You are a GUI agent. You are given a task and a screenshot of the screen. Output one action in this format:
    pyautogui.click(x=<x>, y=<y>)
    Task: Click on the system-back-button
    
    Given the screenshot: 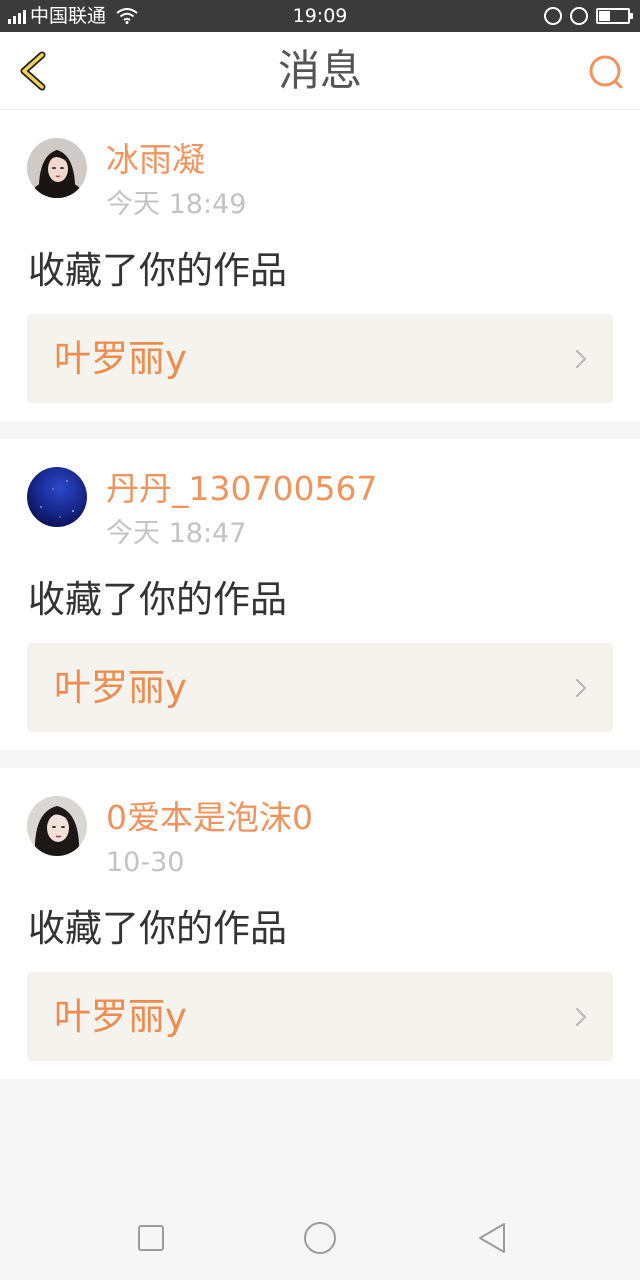 What is the action you would take?
    pyautogui.click(x=492, y=1238)
    